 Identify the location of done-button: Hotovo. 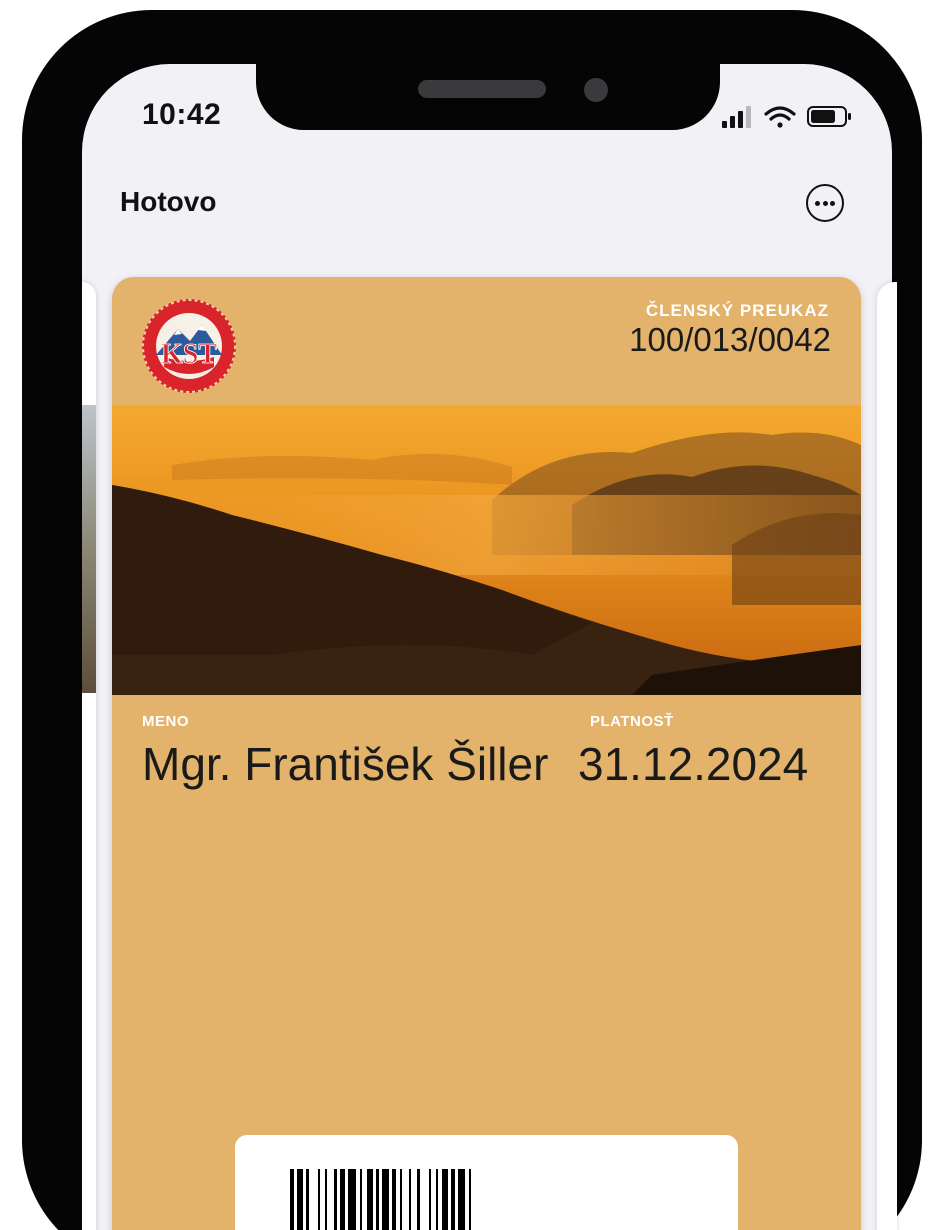
(168, 202).